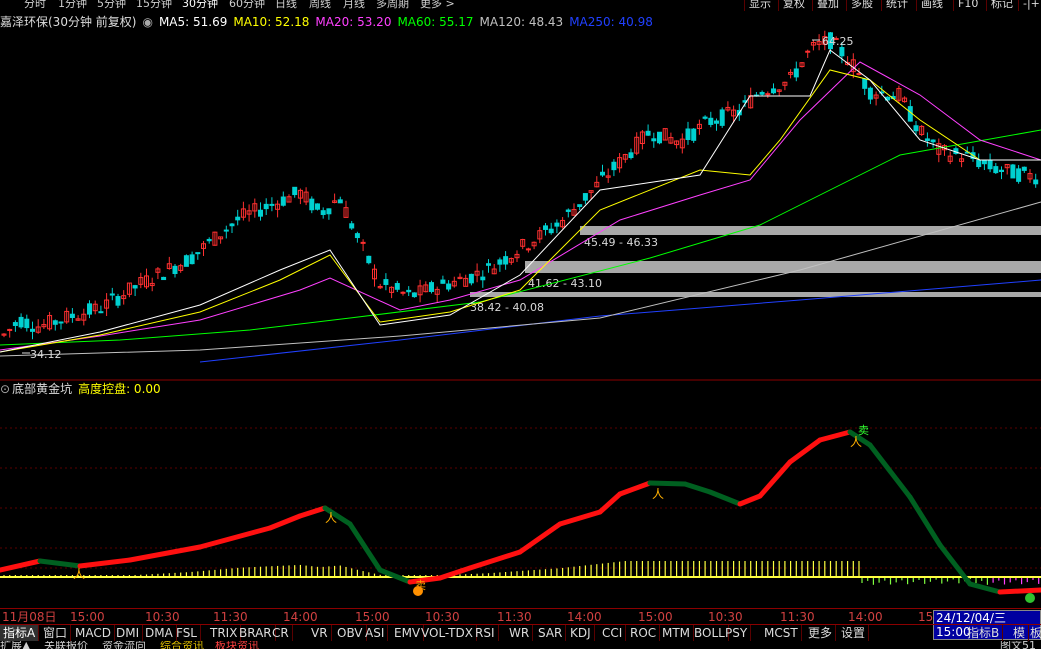  I want to click on time-label-6: 10:30, so click(442, 617).